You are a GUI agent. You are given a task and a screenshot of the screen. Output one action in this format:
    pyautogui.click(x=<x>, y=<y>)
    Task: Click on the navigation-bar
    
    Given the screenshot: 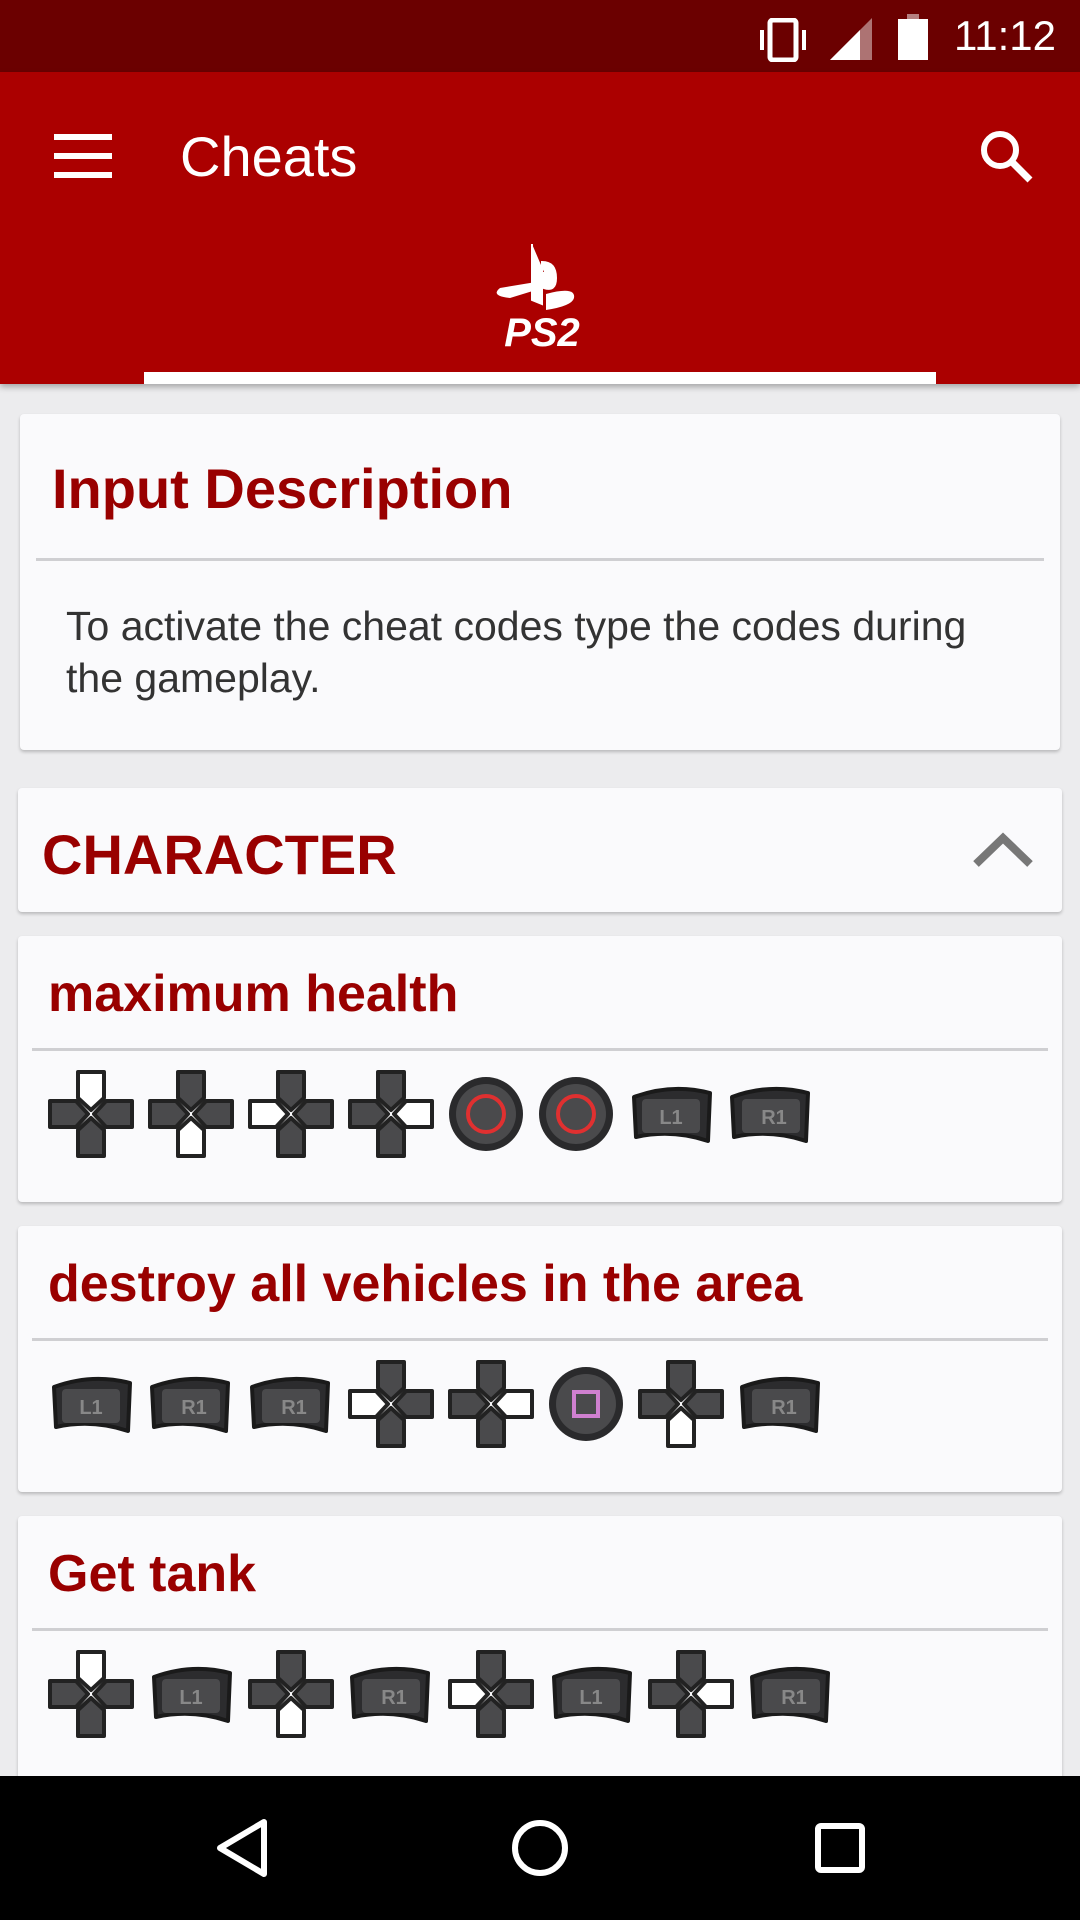 What is the action you would take?
    pyautogui.click(x=540, y=1848)
    